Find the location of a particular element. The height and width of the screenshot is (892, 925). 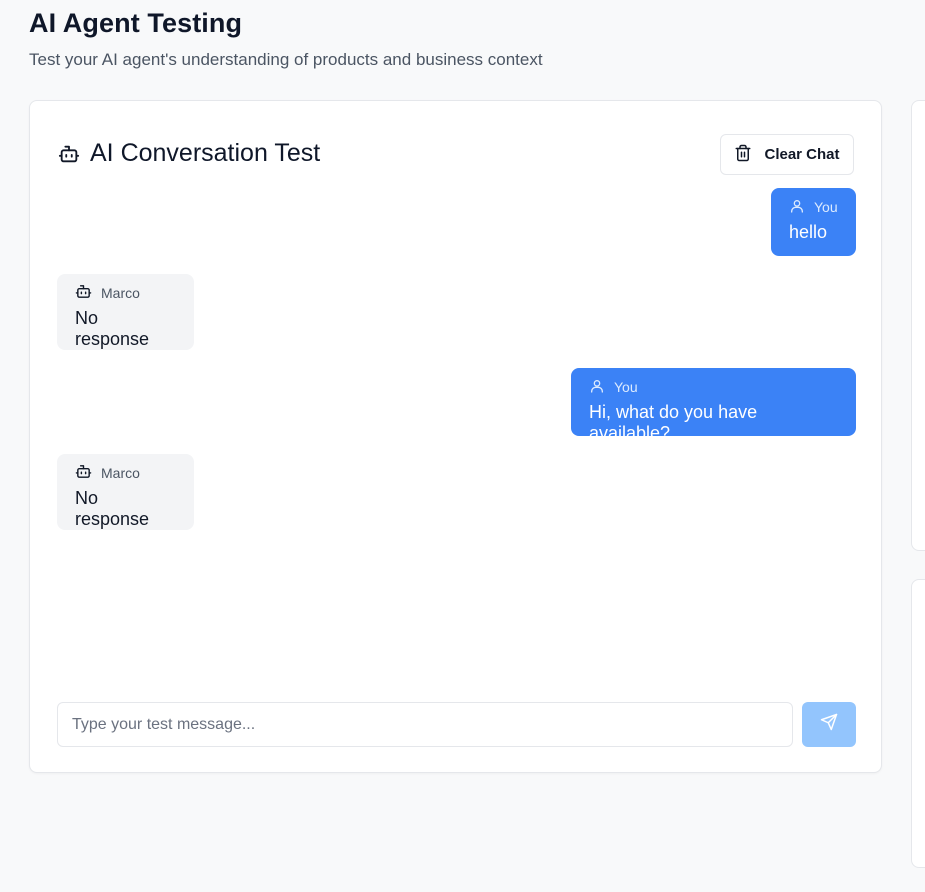

chat-card-title: AI Conversation Test is located at coordinates (189, 153).